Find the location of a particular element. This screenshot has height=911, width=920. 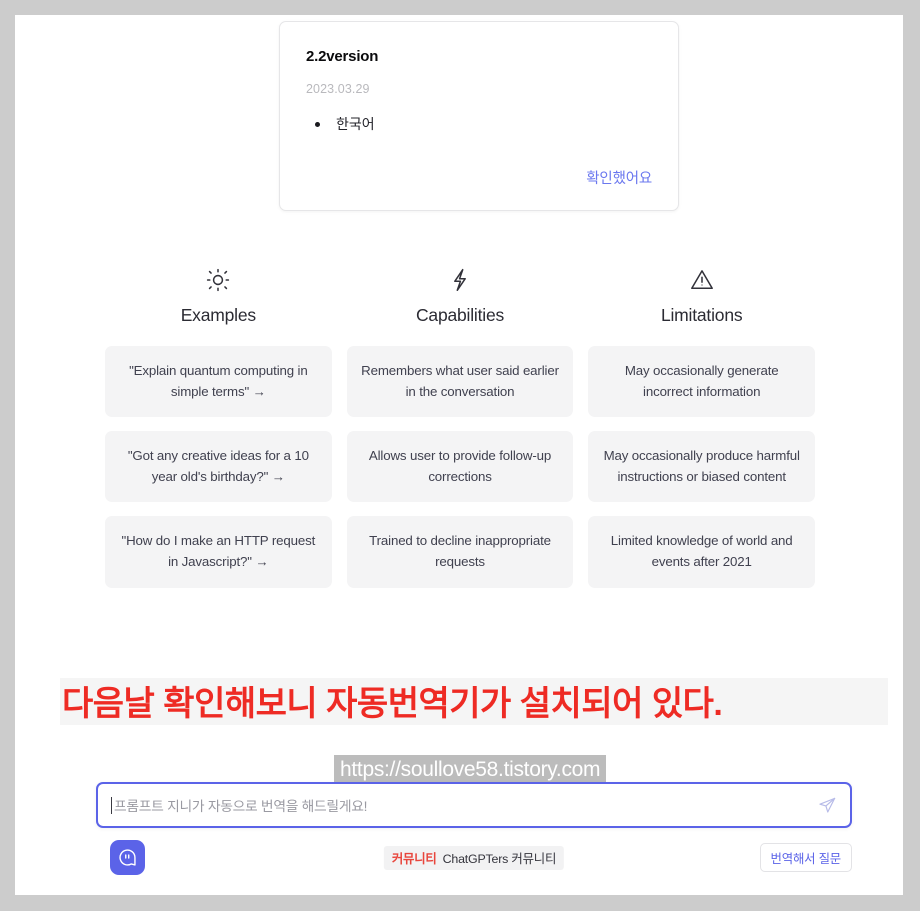

composer-toolbar: 커뮤니티 ChatGPTers 커뮤니티 번역해서 질문 is located at coordinates (474, 858).